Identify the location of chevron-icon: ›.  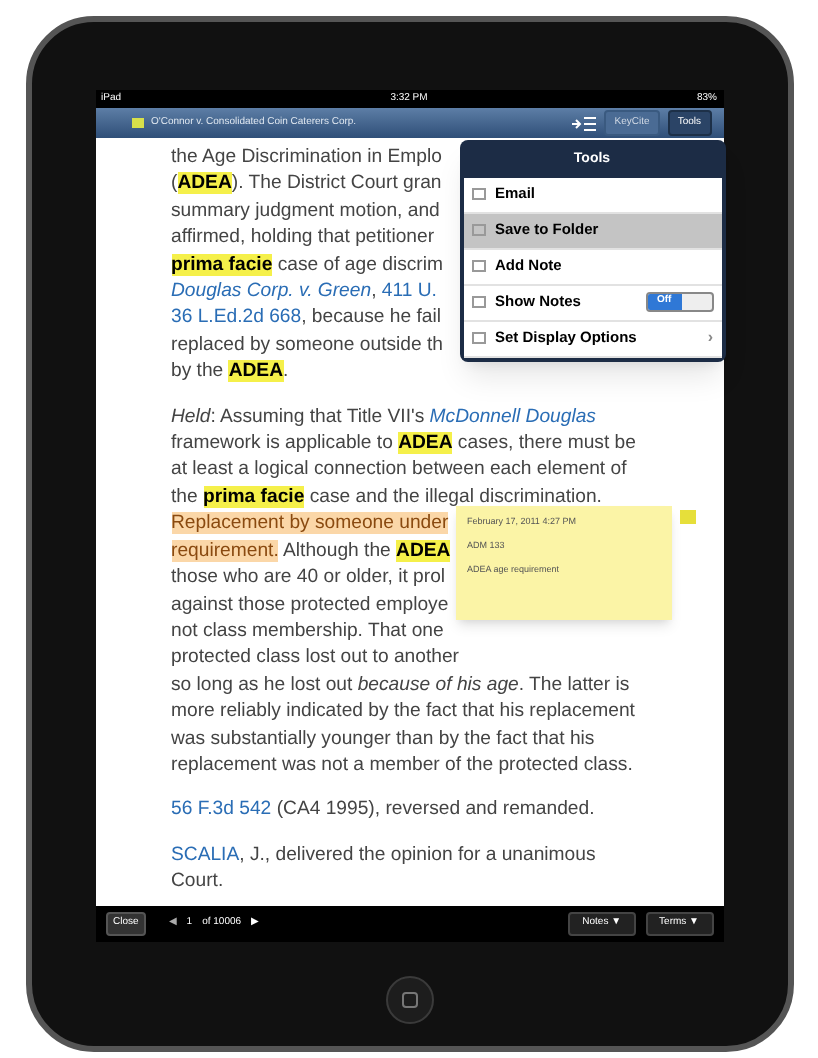
(710, 338).